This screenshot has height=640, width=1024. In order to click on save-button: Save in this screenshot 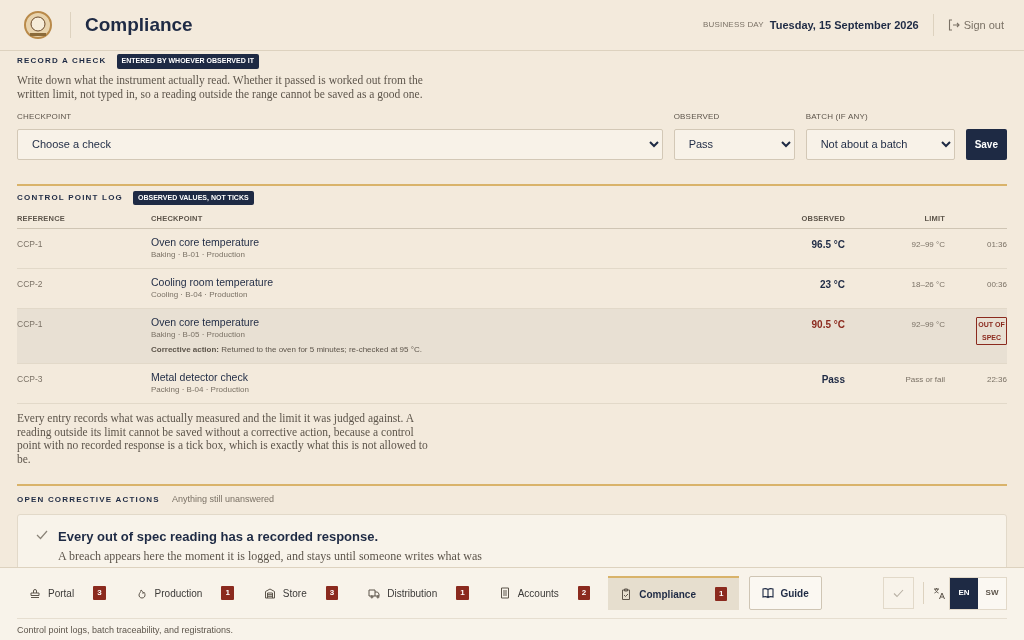, I will do `click(986, 144)`.